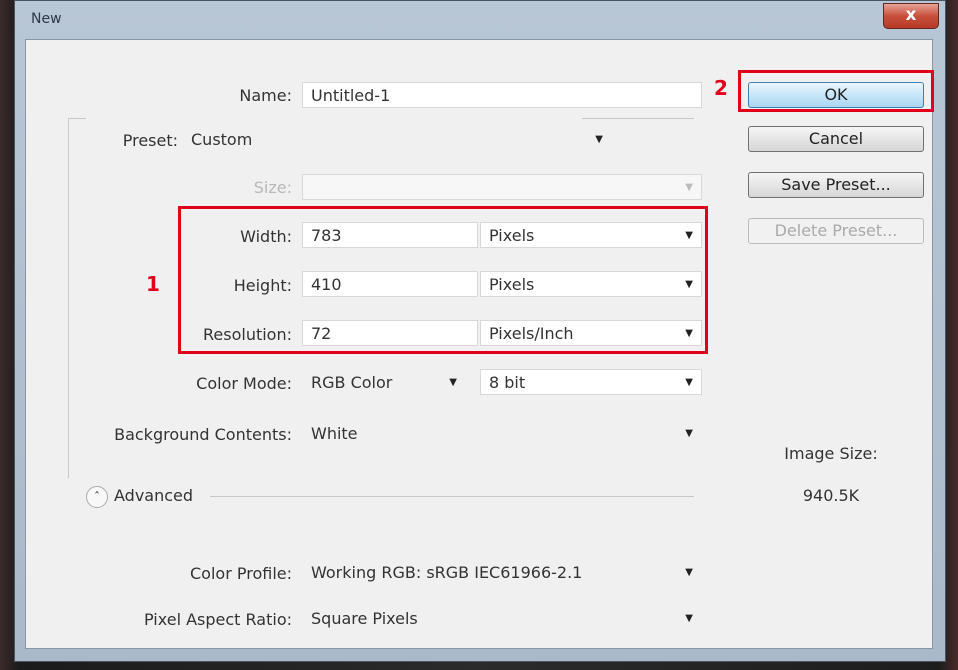  I want to click on group-border-left, so click(68, 298).